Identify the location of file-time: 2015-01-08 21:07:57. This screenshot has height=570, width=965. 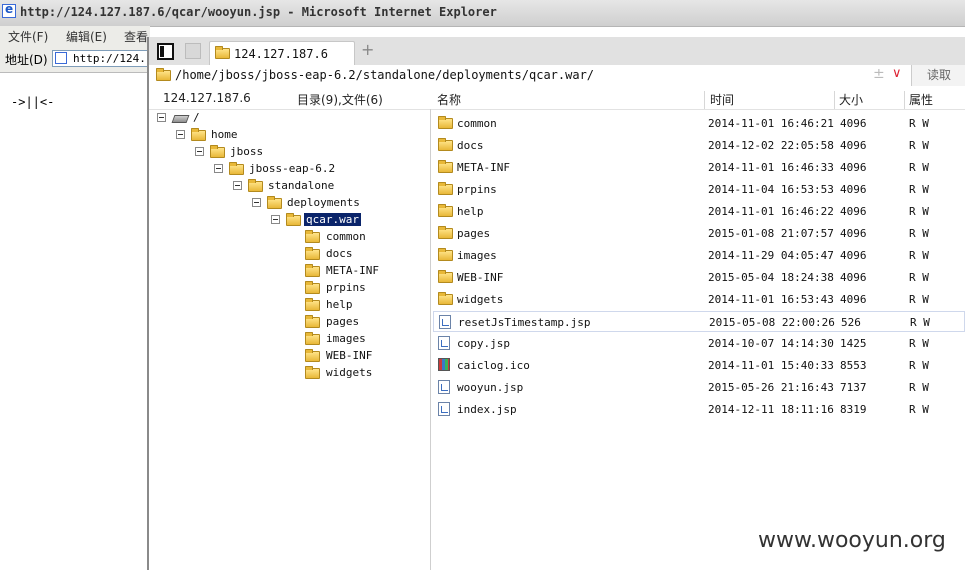
(771, 233).